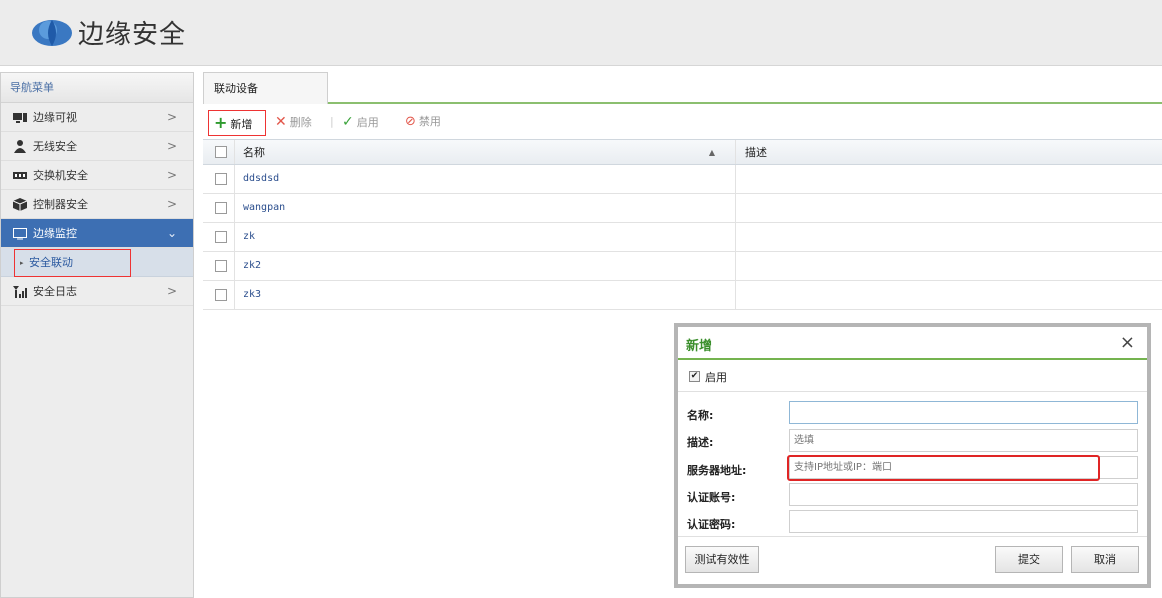 Image resolution: width=1162 pixels, height=598 pixels. I want to click on table-row: zk3, so click(682, 295).